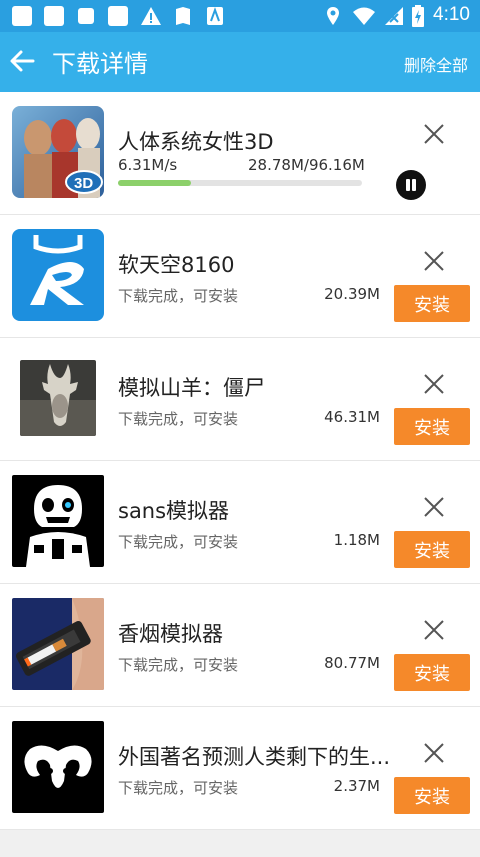  I want to click on download-item: 外国著名预测人类剩下的生... 下载完成，可安装 2.37M 安装, so click(240, 768).